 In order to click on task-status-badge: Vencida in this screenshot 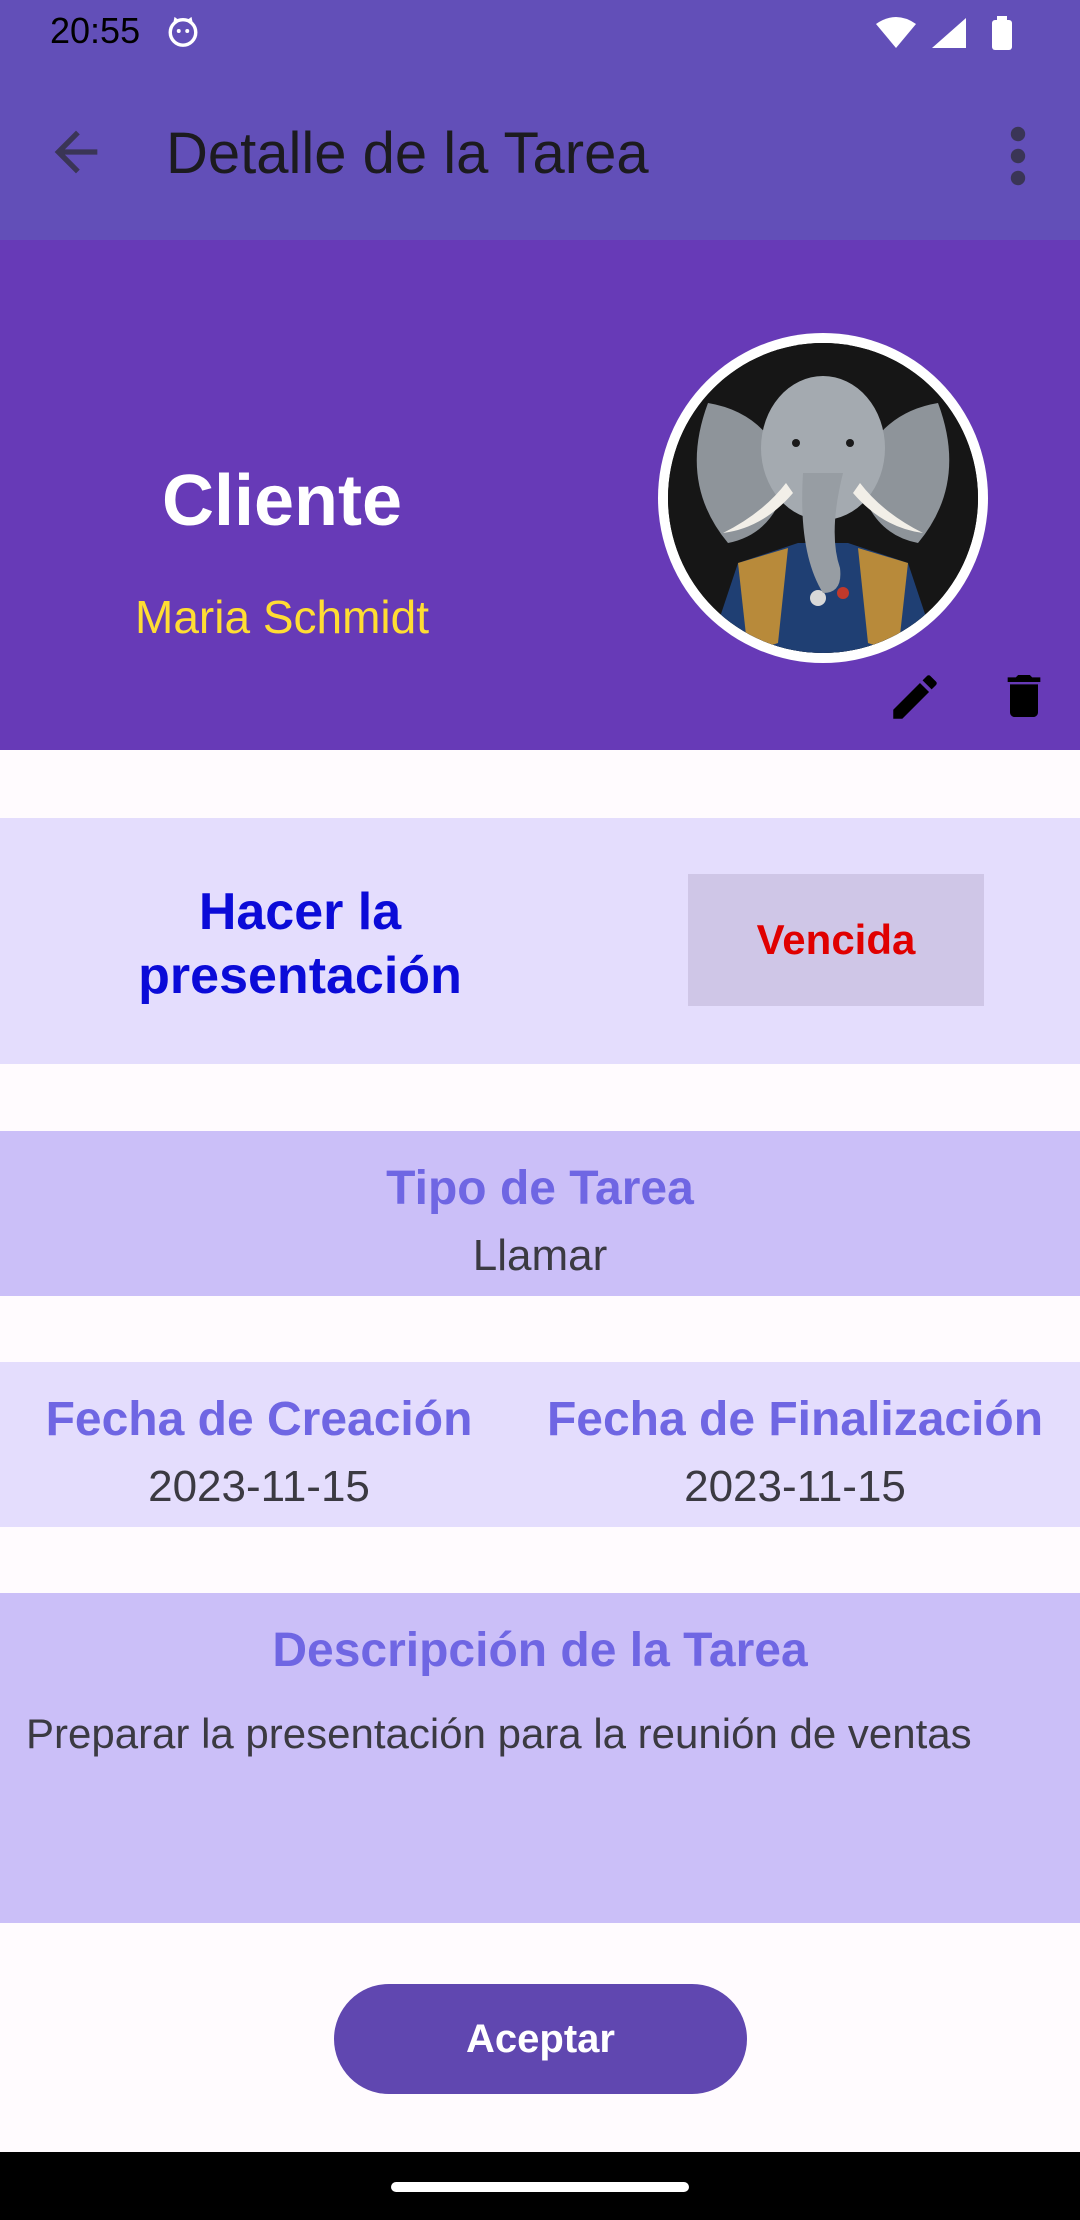, I will do `click(836, 940)`.